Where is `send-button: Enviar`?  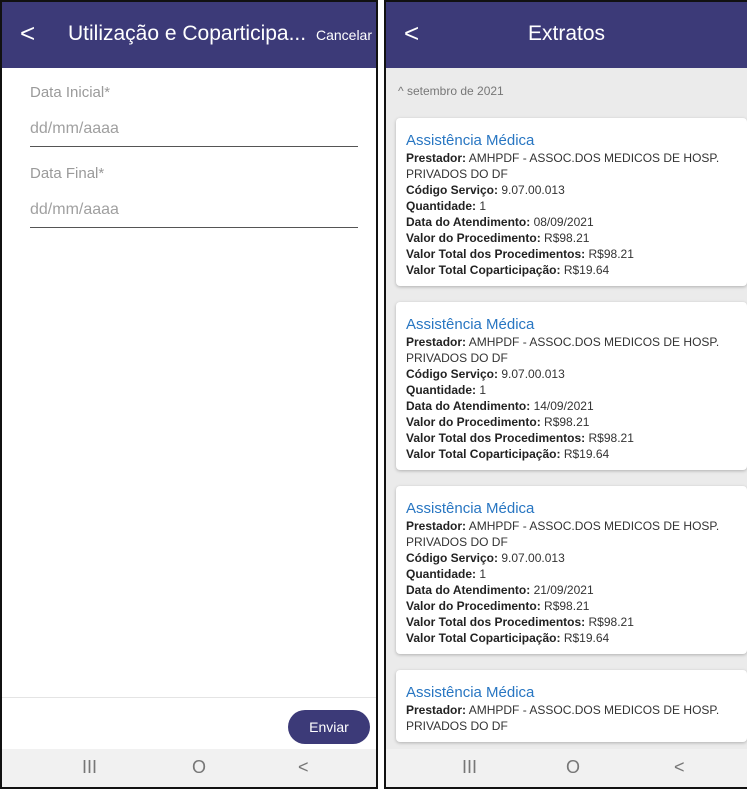
send-button: Enviar is located at coordinates (329, 727).